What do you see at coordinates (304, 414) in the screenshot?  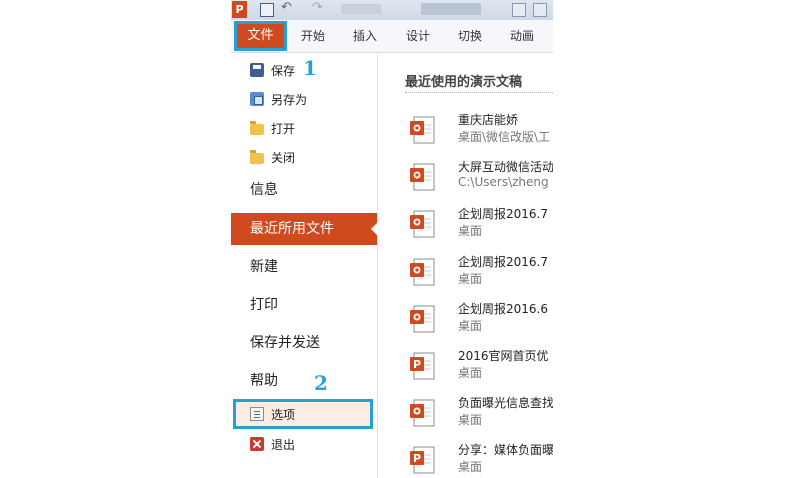 I see `menu-options: 选项` at bounding box center [304, 414].